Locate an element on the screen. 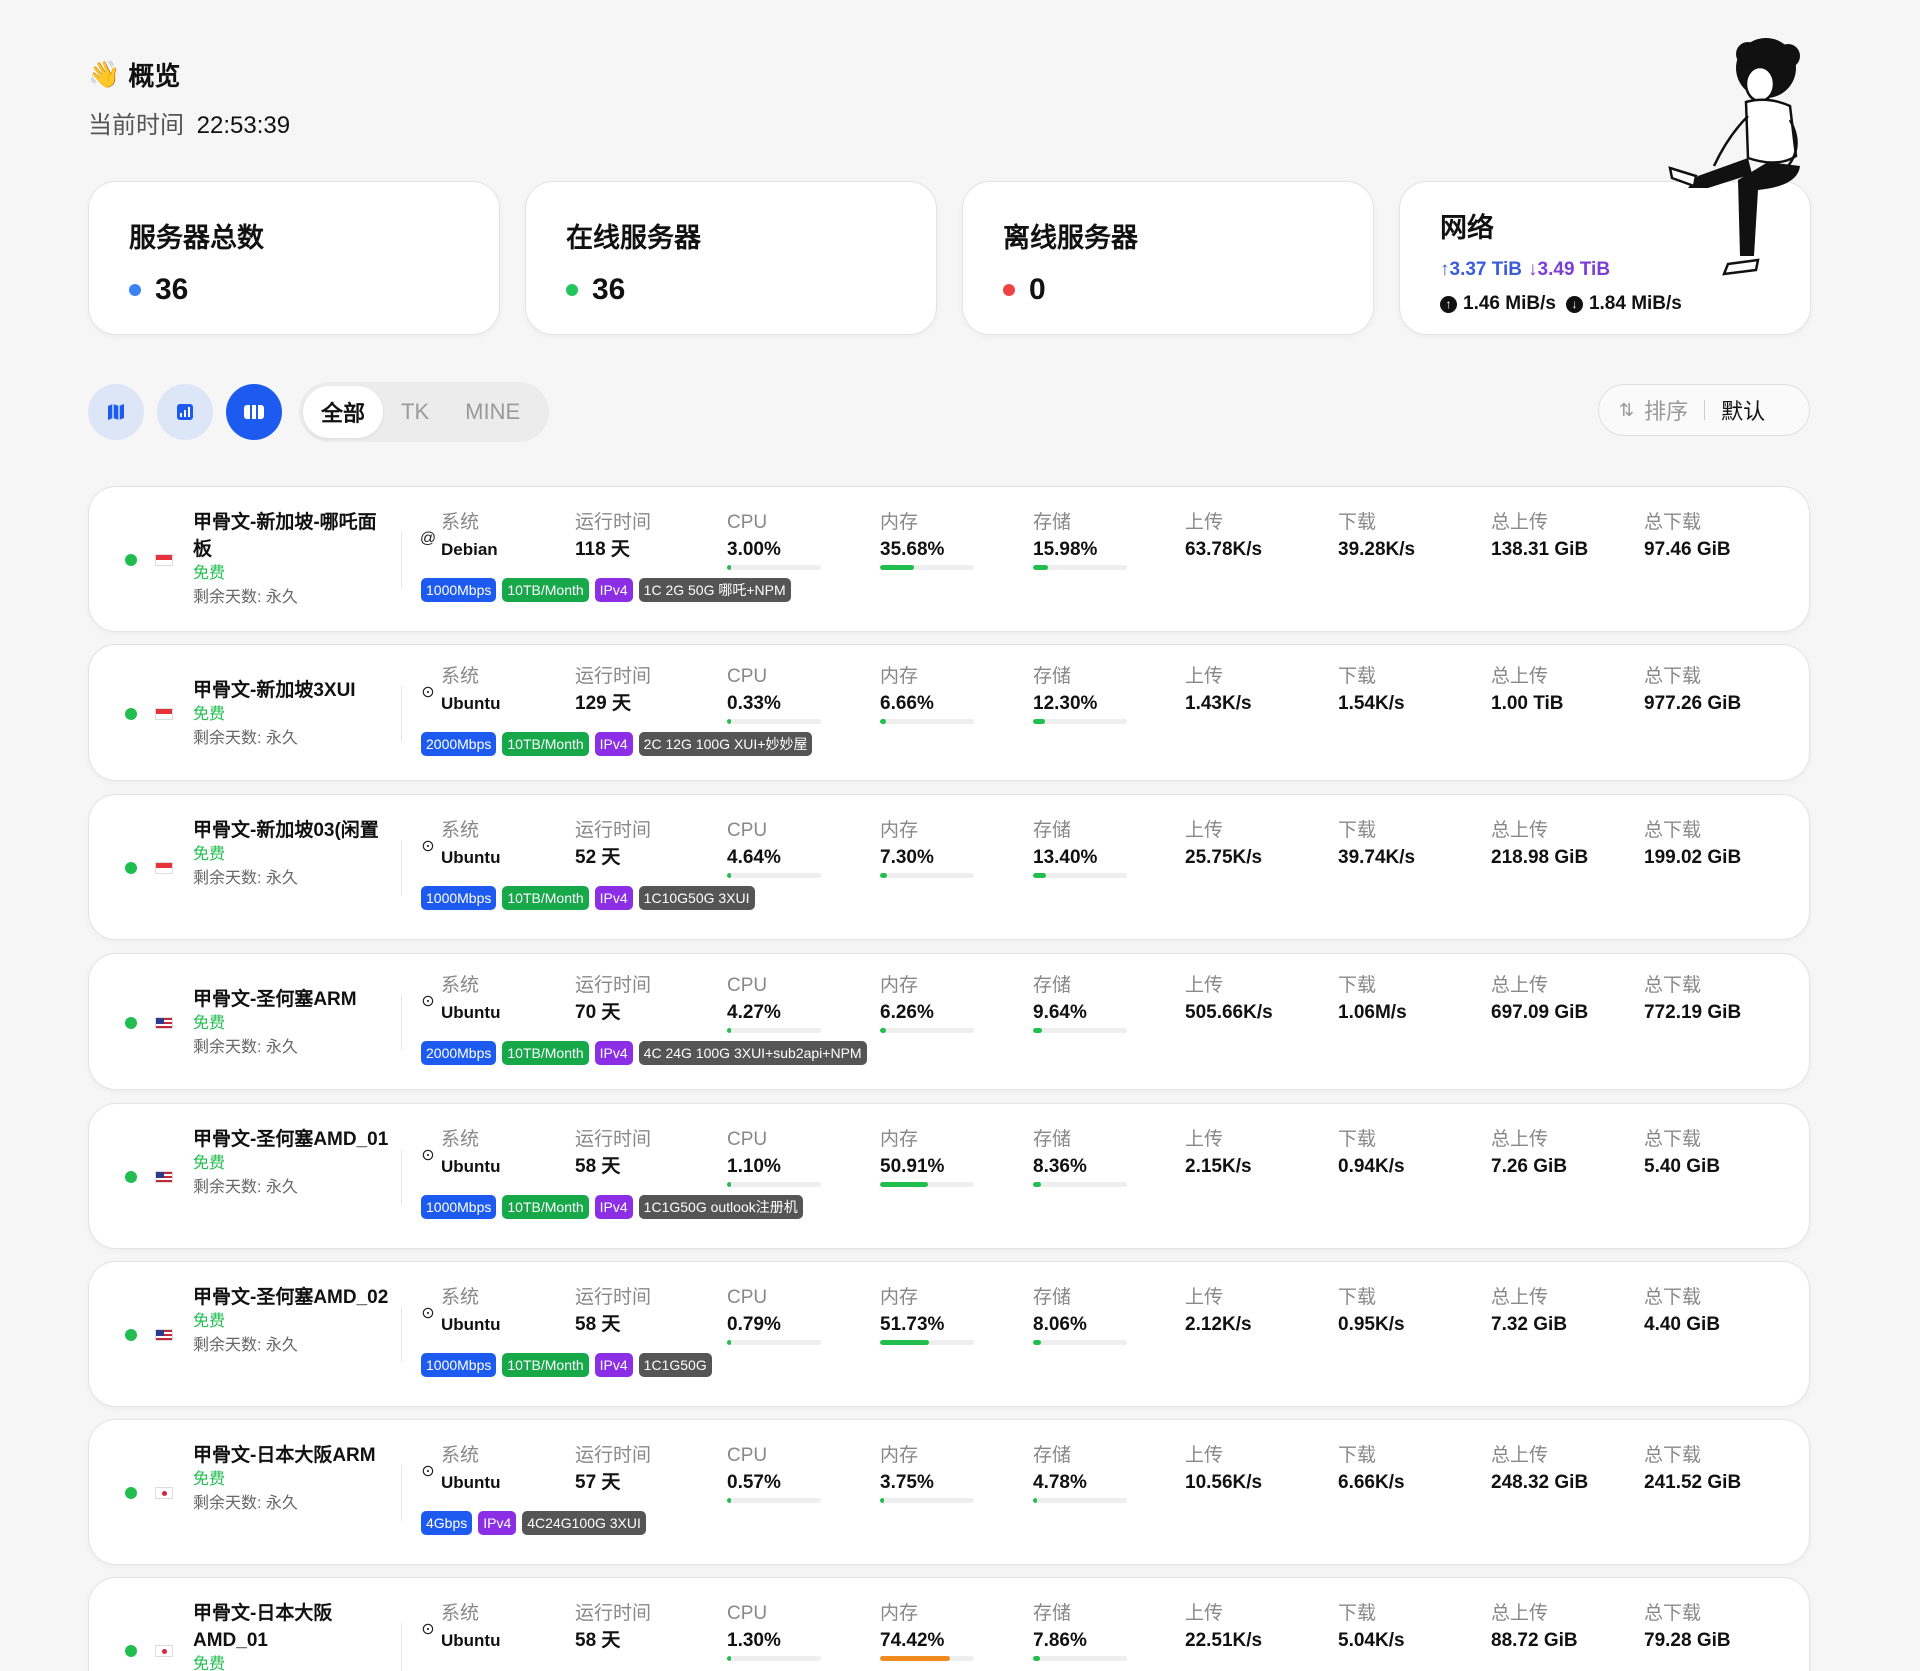 The width and height of the screenshot is (1920, 1671). metric-down: 下载 0.94K/s is located at coordinates (1403, 1153).